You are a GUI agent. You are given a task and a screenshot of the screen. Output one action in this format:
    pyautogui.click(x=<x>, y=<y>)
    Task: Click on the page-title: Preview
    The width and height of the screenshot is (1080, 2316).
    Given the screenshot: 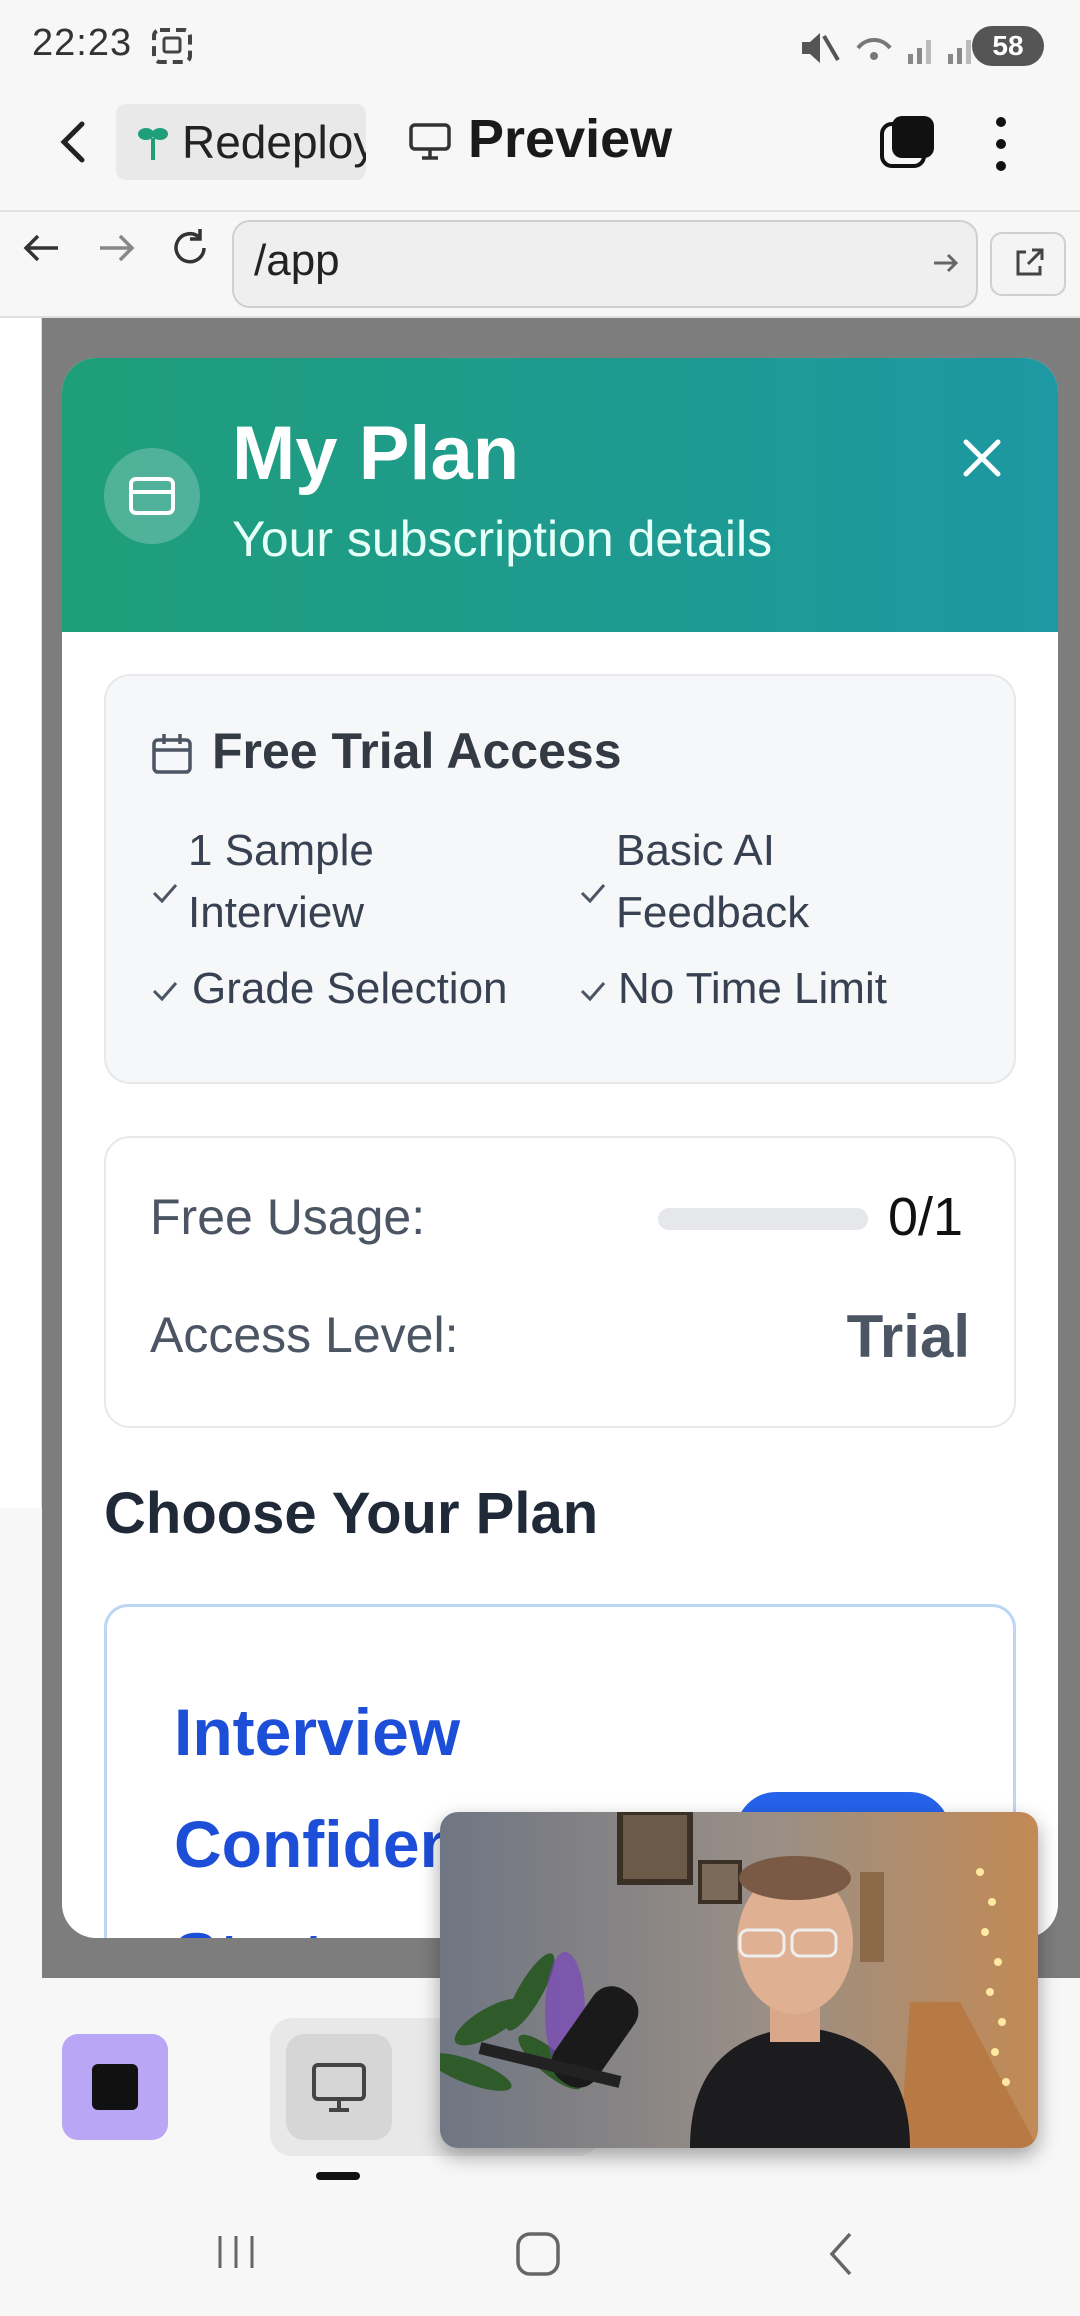 What is the action you would take?
    pyautogui.click(x=570, y=139)
    